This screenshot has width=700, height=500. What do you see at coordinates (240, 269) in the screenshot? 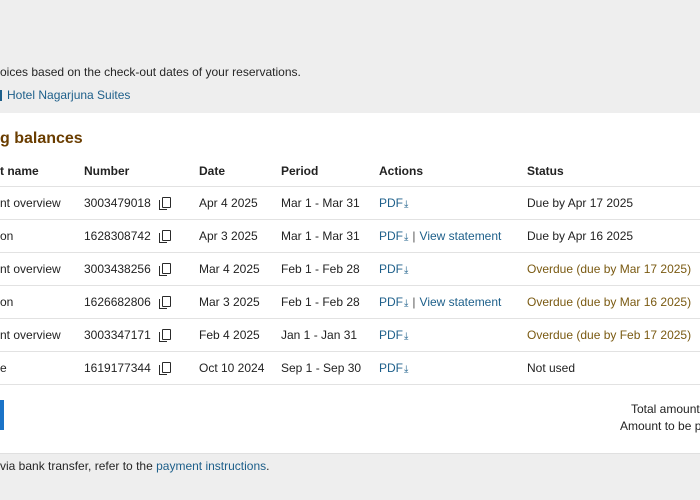
I see `row-date: Mar 4 2025` at bounding box center [240, 269].